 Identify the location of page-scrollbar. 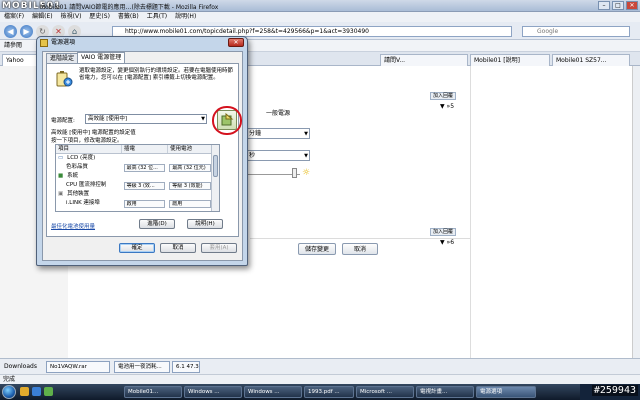
(636, 212).